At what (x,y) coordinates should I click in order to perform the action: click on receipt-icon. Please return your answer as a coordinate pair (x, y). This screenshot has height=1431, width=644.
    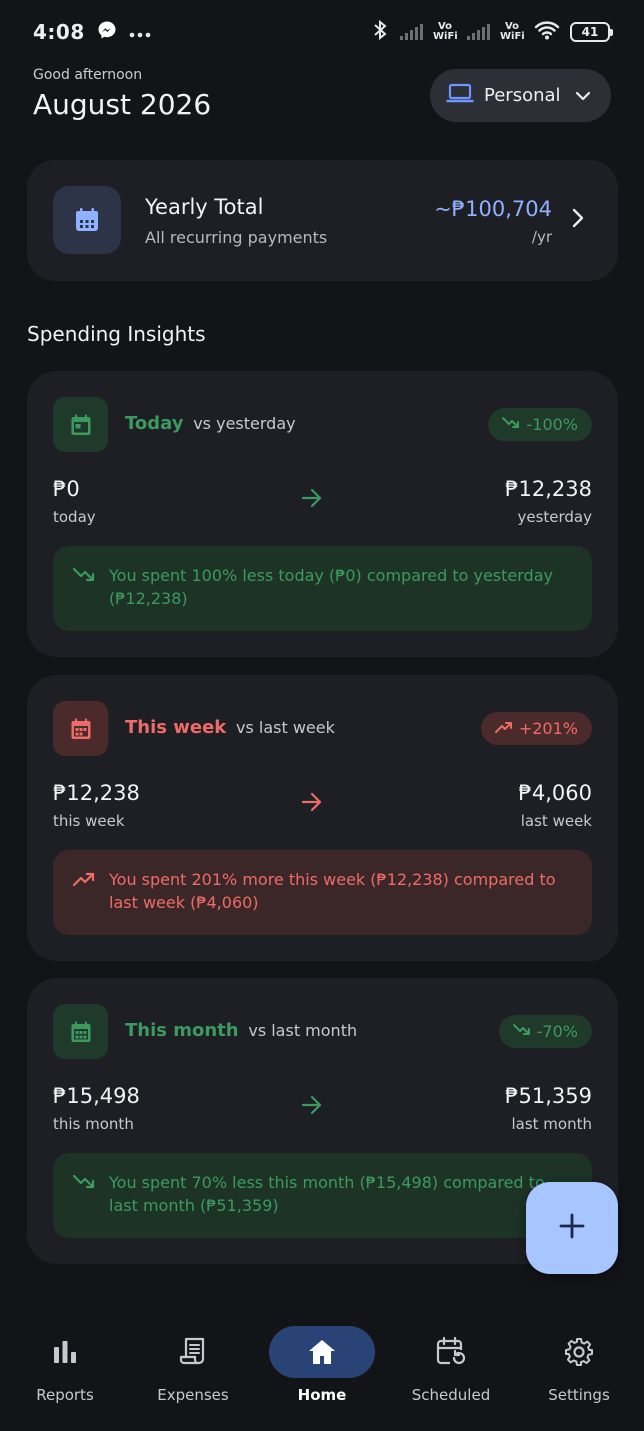
    Looking at the image, I should click on (193, 1352).